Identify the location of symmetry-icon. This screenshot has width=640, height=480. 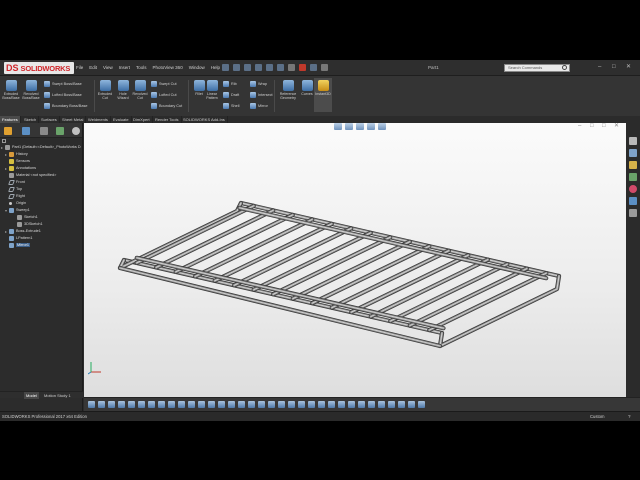
(421, 404).